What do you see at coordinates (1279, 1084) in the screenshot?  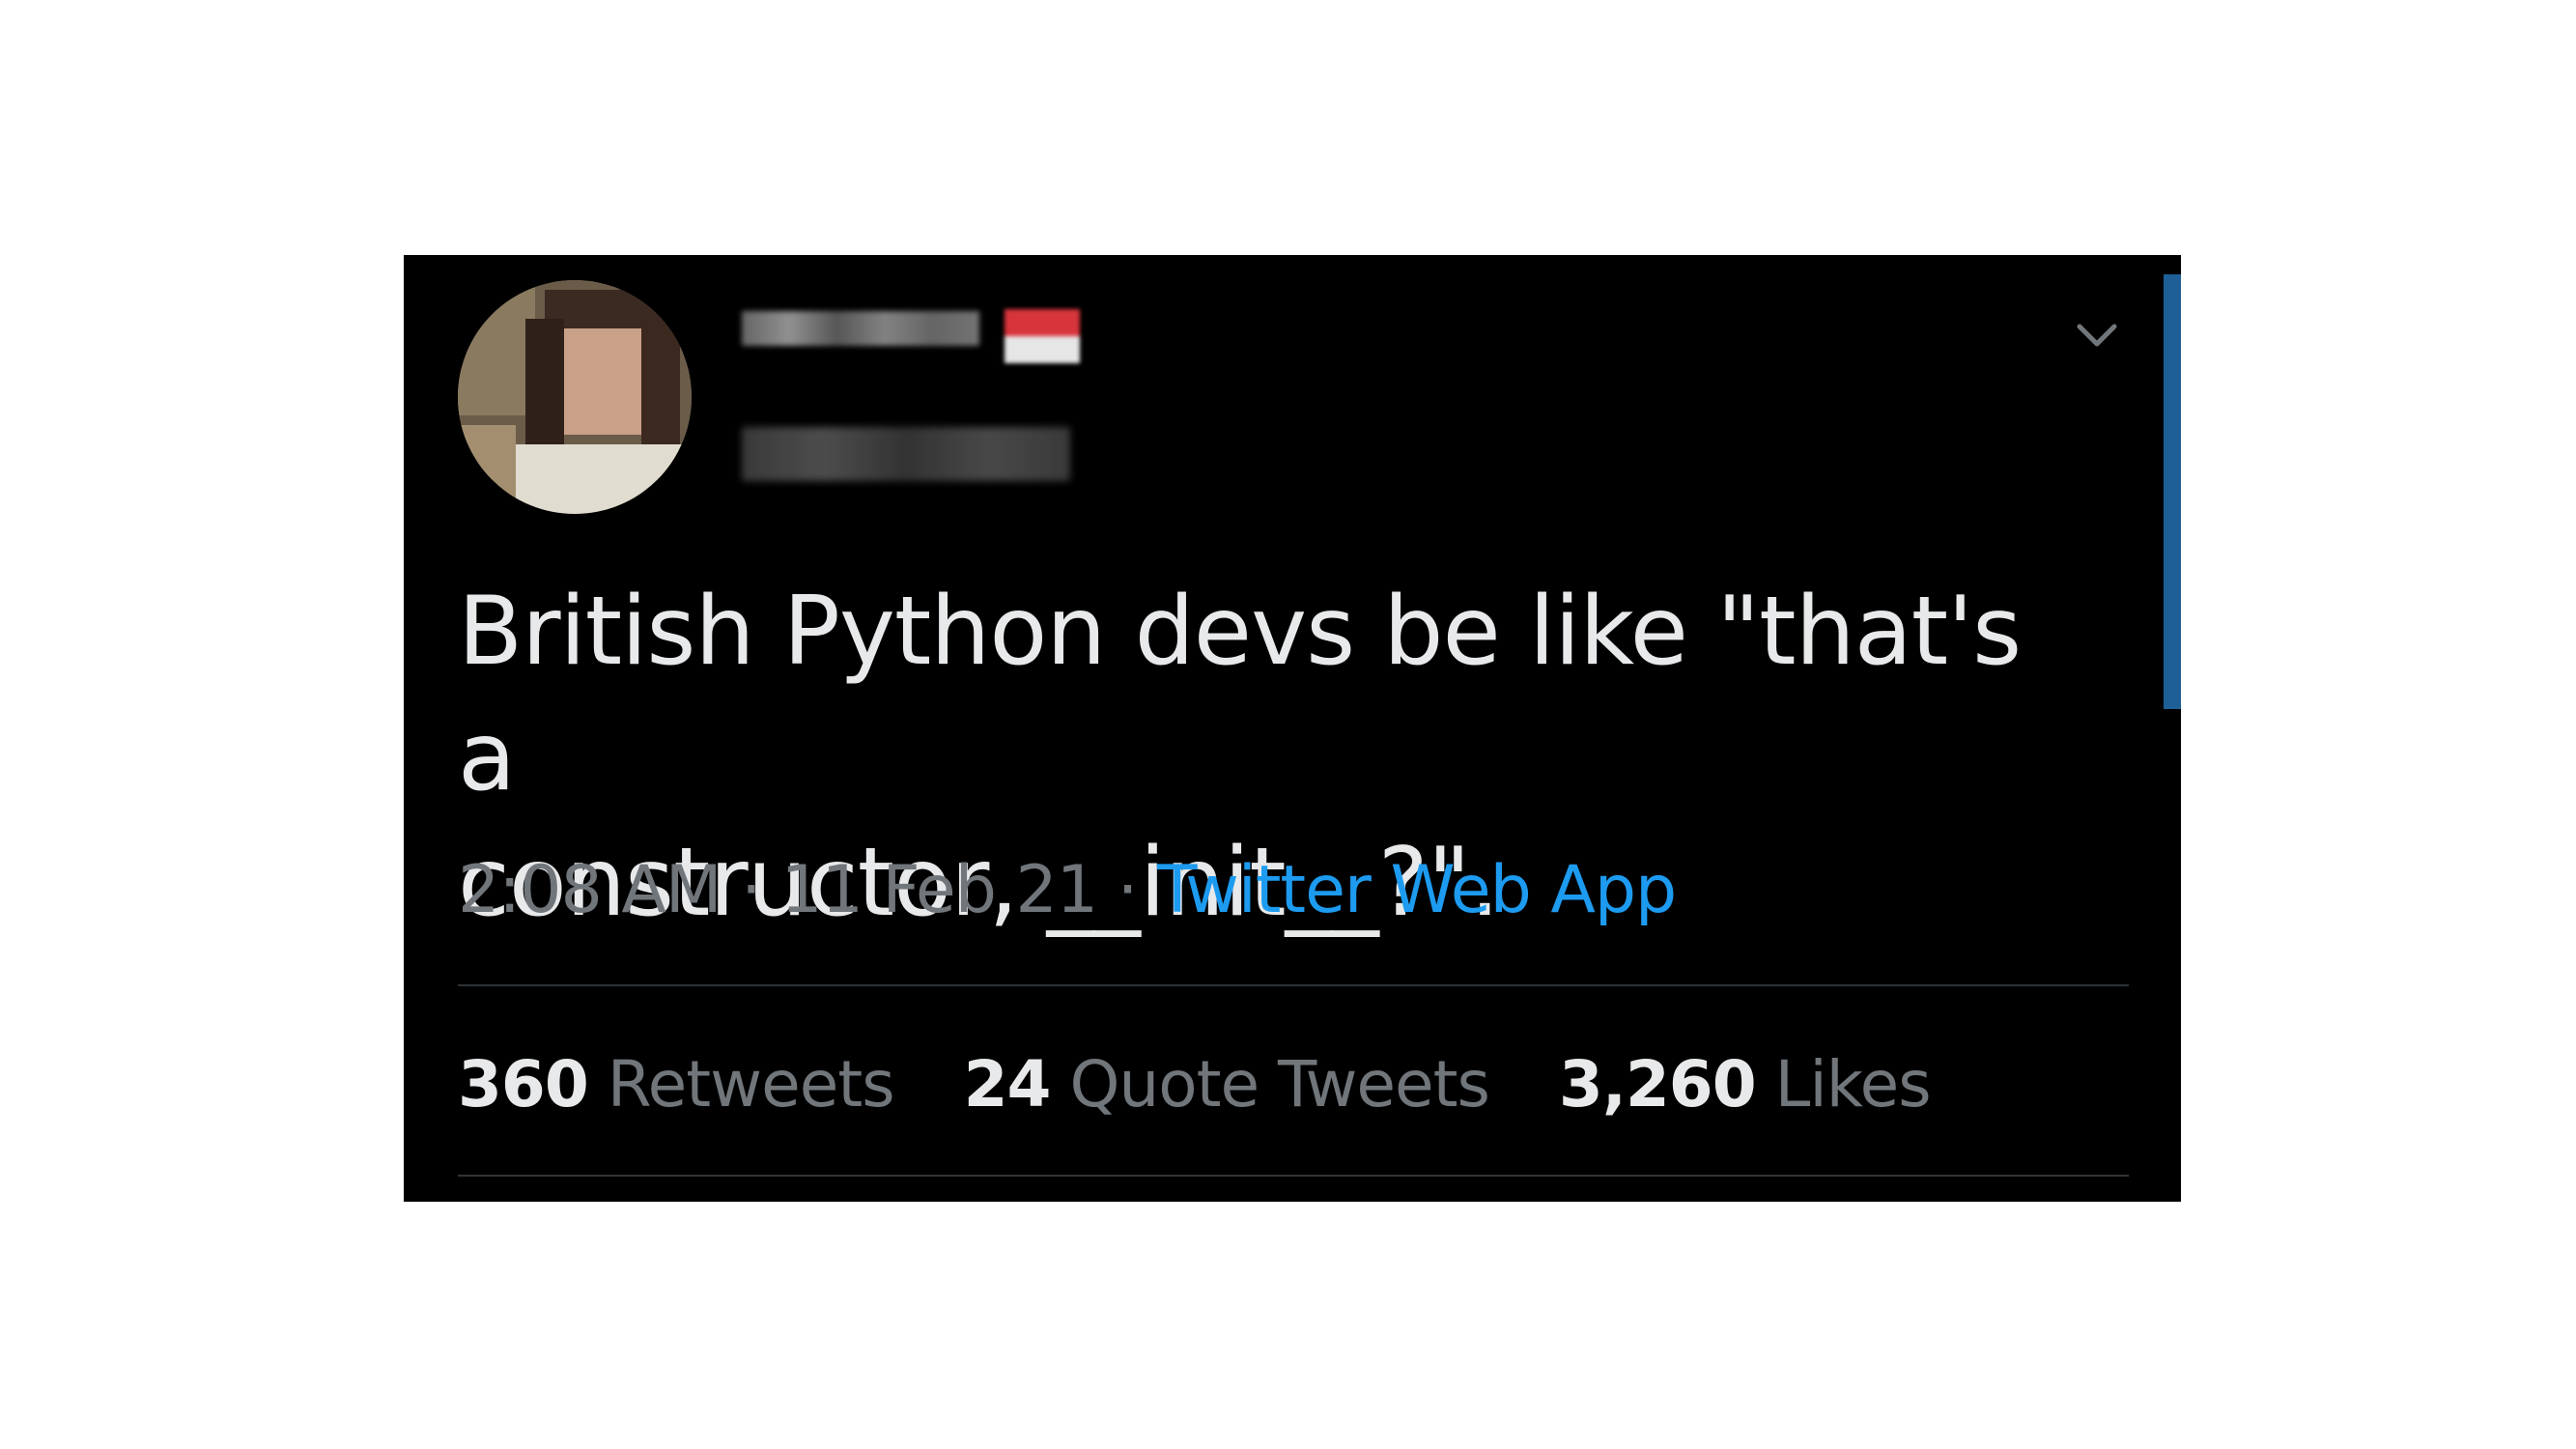 I see `quote-tweets-label: Quote Tweets` at bounding box center [1279, 1084].